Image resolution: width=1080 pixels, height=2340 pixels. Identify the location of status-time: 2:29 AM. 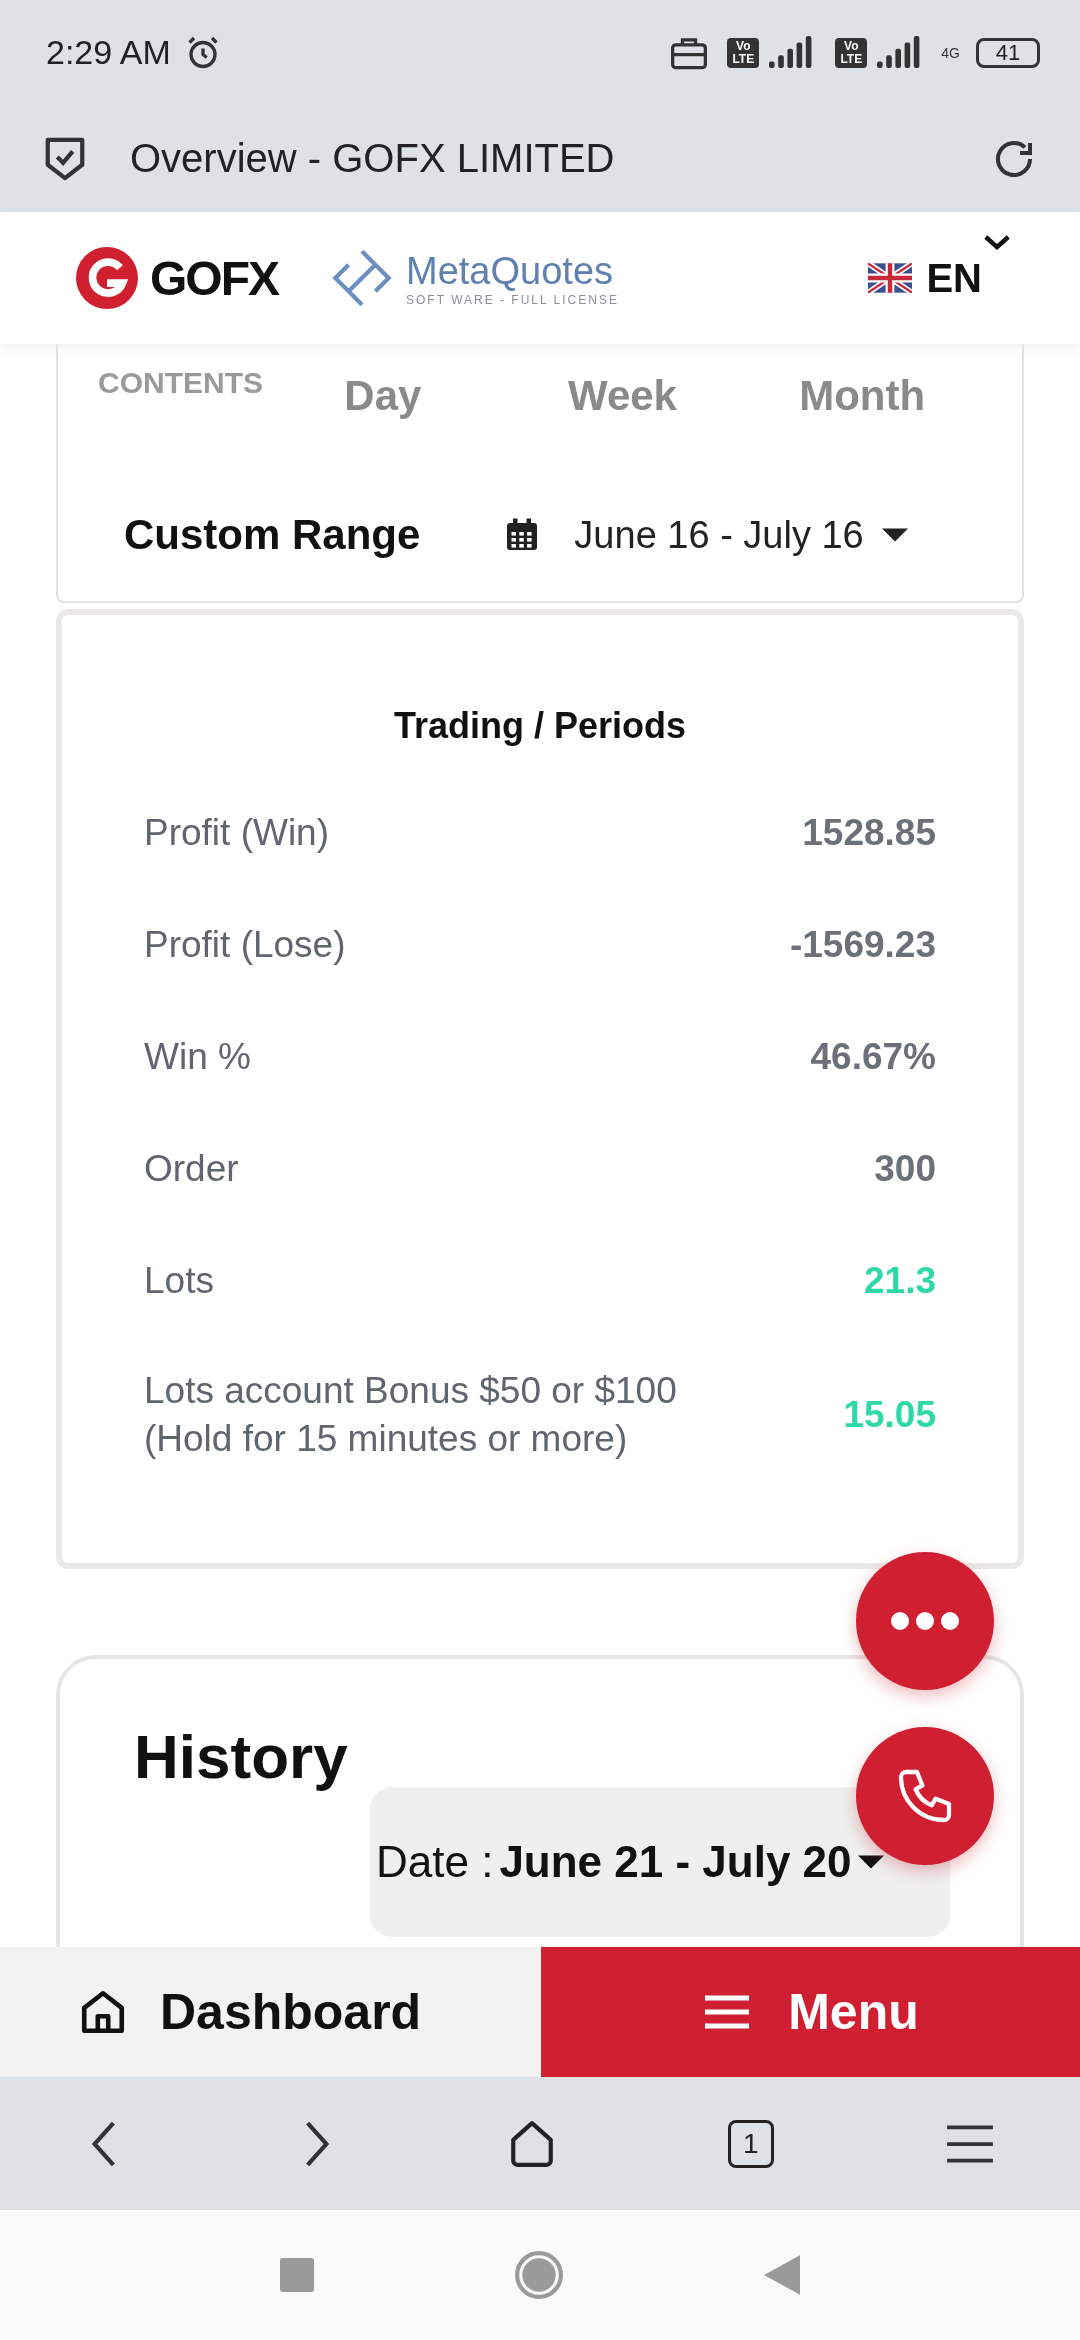
(108, 52).